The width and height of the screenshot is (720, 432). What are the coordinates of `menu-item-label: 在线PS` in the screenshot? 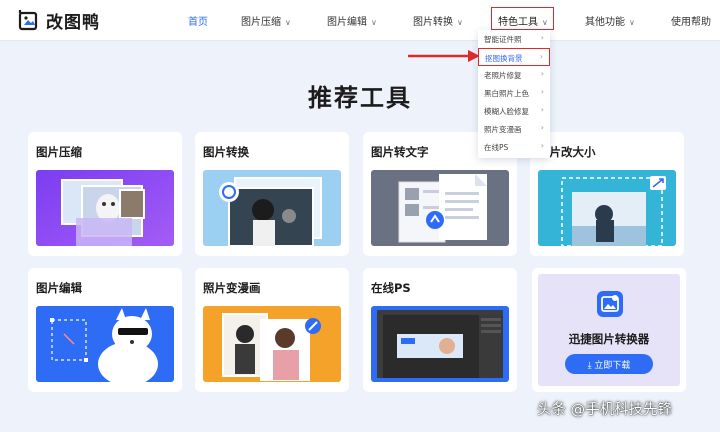 It's located at (496, 147).